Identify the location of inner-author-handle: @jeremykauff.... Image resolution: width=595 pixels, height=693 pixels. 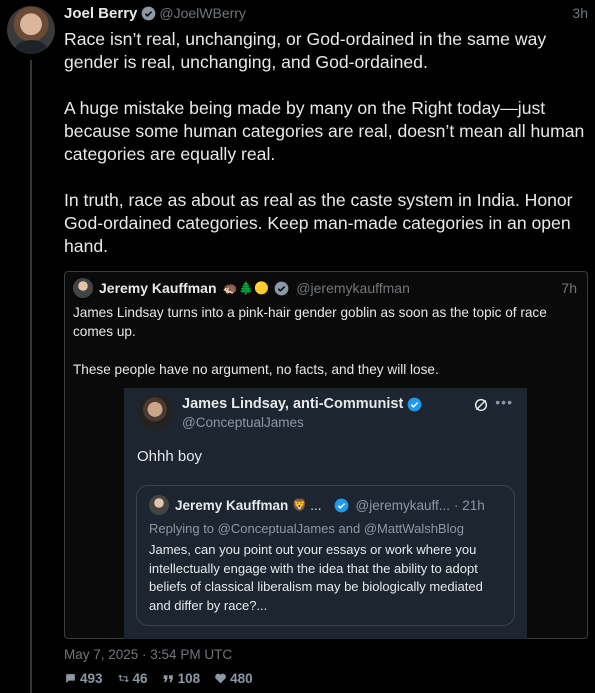
(403, 505).